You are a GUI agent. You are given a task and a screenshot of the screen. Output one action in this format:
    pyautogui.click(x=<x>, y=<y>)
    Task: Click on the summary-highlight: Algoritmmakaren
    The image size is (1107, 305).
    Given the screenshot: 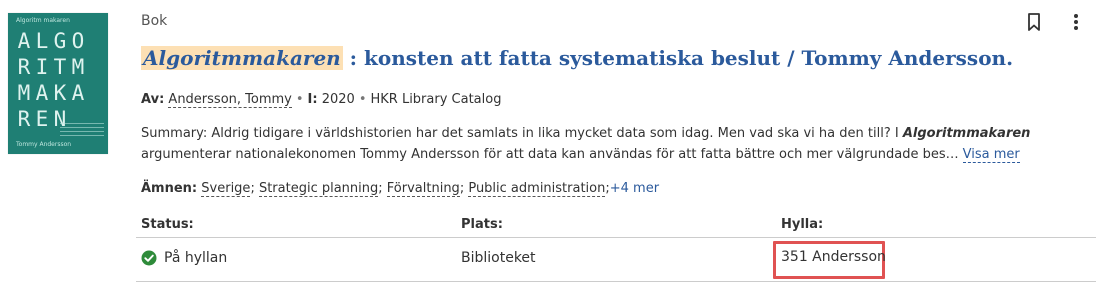 What is the action you would take?
    pyautogui.click(x=966, y=133)
    